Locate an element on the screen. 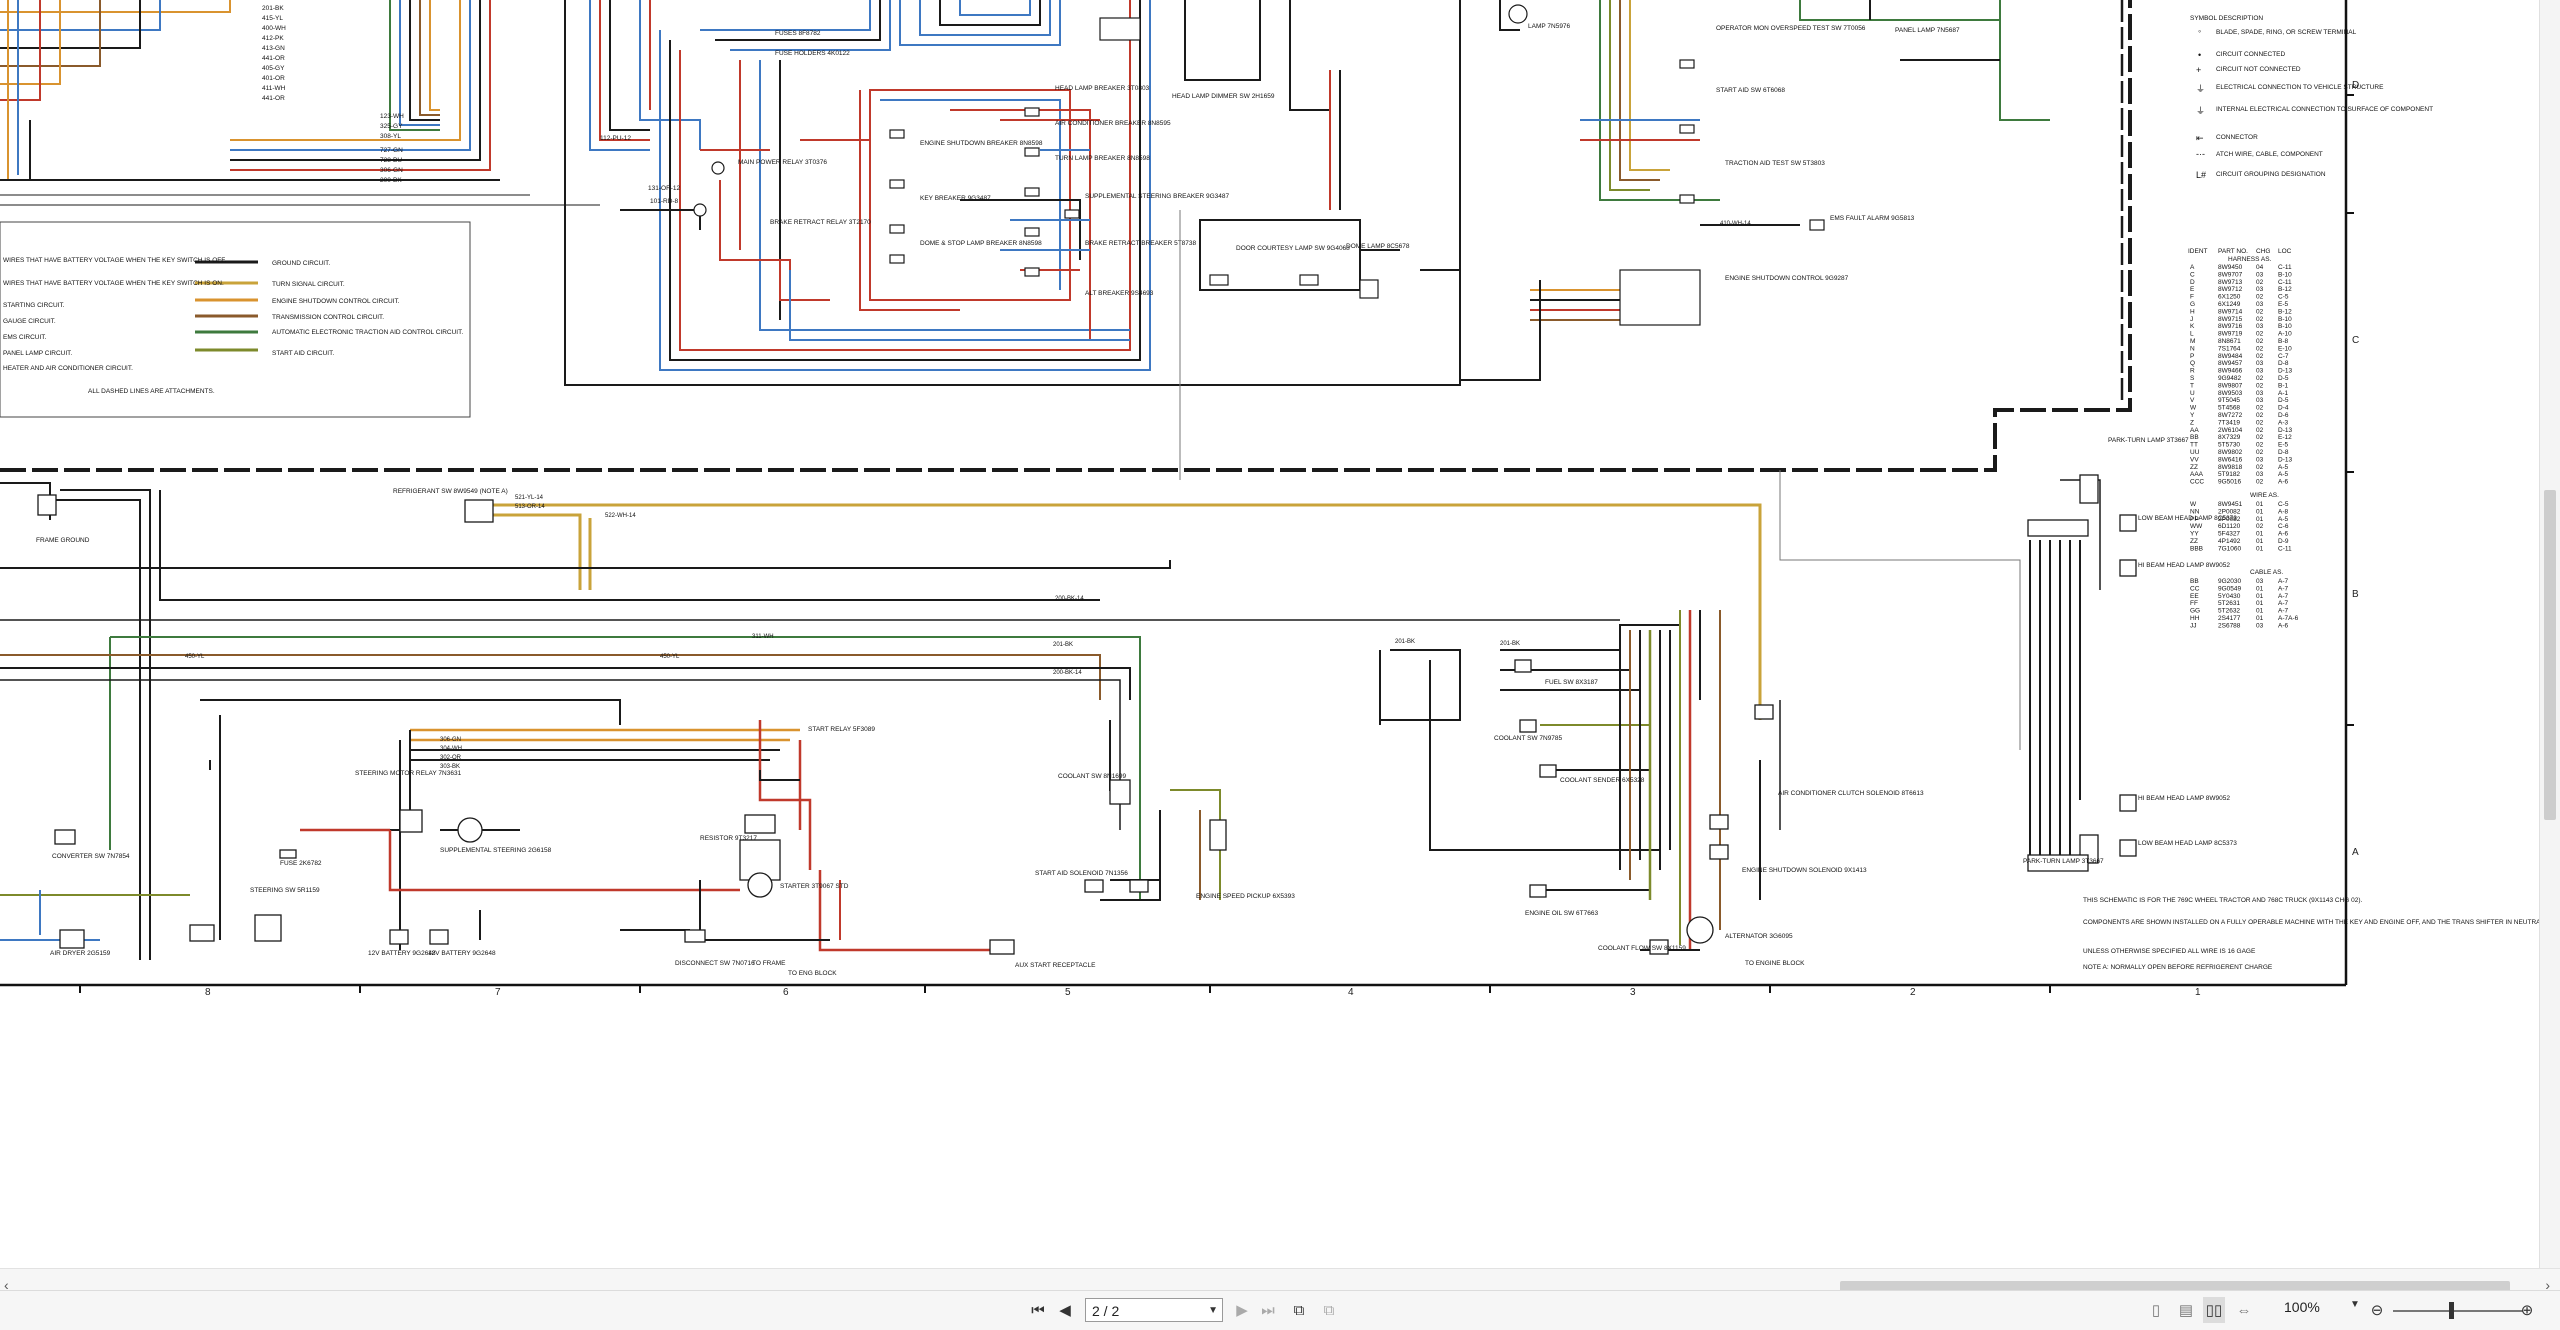  svg-text: TO FRAME is located at coordinates (769, 963).